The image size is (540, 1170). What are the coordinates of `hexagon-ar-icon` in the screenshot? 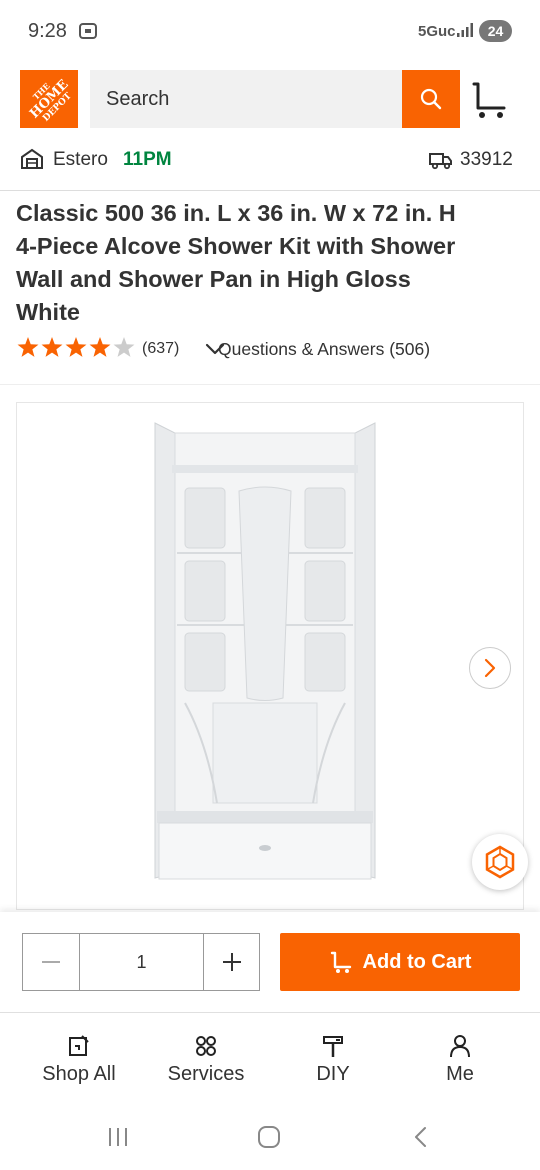 It's located at (500, 862).